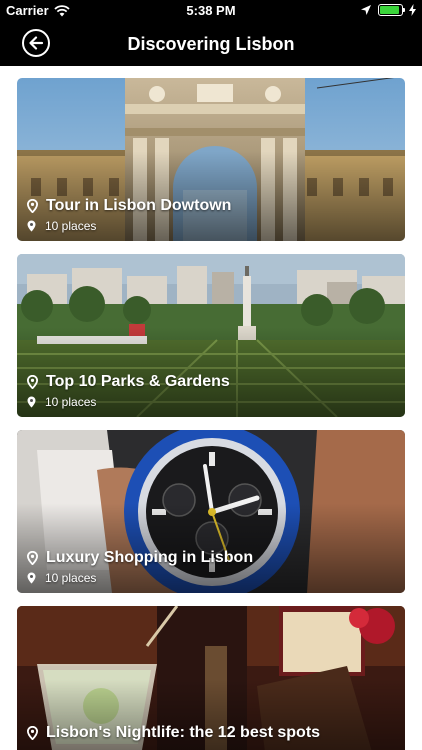  Describe the element at coordinates (150, 557) in the screenshot. I see `card-title: Luxury Shopping in Lisbon` at that location.